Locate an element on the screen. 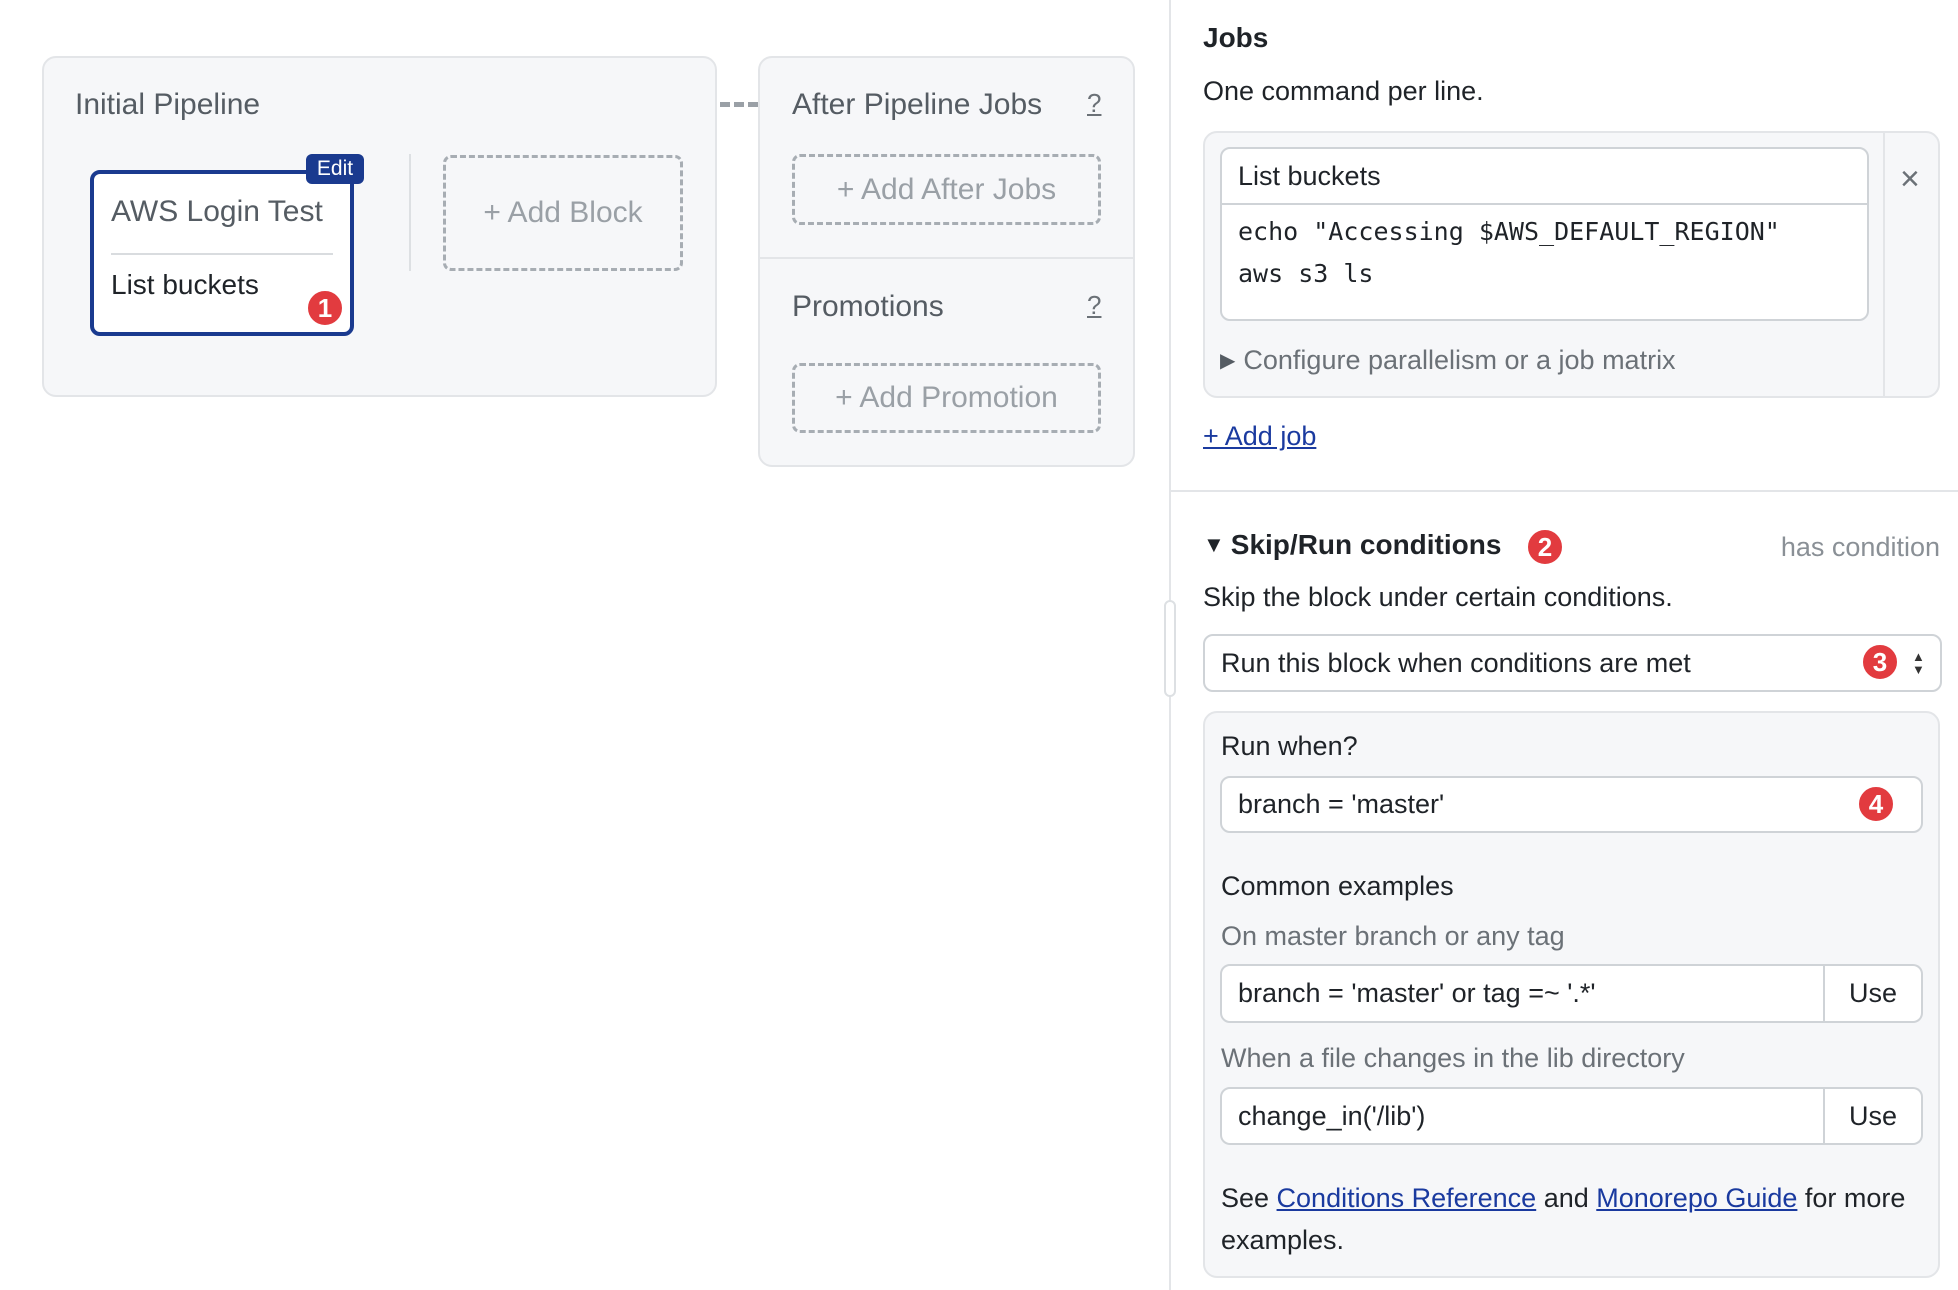  block-divider is located at coordinates (222, 254).